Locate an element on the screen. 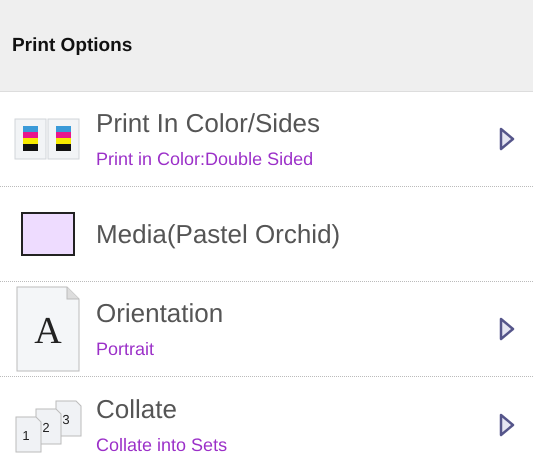 The width and height of the screenshot is (533, 475). panel-title: Print Options is located at coordinates (72, 45).